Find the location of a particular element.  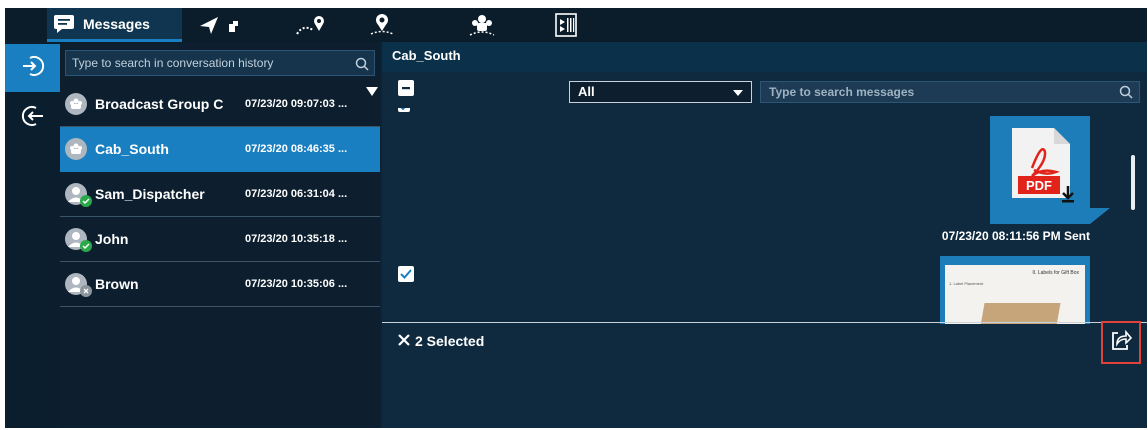

selection-bar: 2 Selected is located at coordinates (441, 341).